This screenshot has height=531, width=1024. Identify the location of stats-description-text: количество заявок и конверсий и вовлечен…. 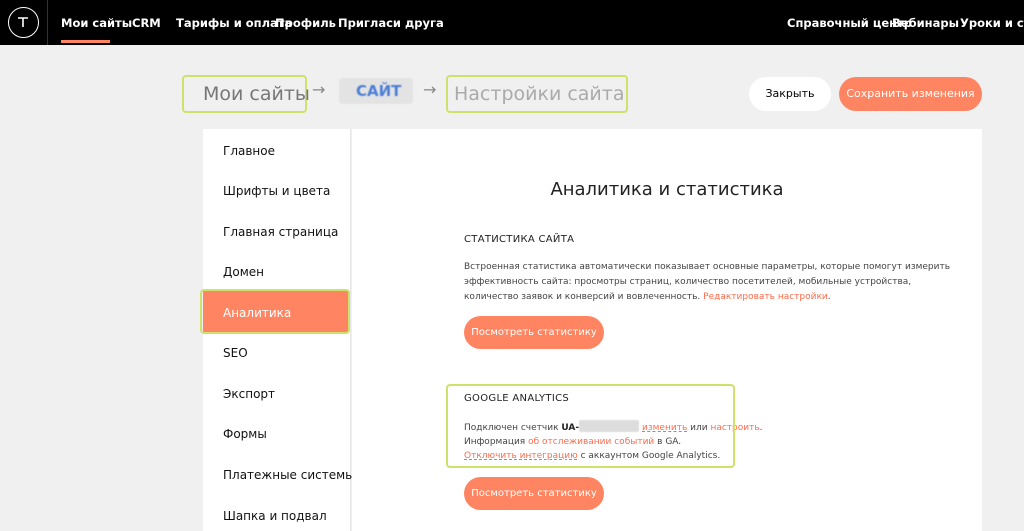
(582, 297).